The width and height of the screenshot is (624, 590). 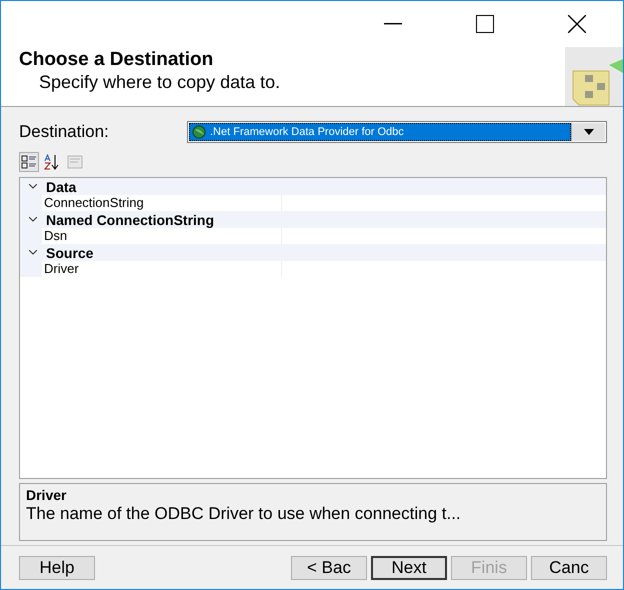 What do you see at coordinates (329, 568) in the screenshot?
I see `wizard-button: < Bac` at bounding box center [329, 568].